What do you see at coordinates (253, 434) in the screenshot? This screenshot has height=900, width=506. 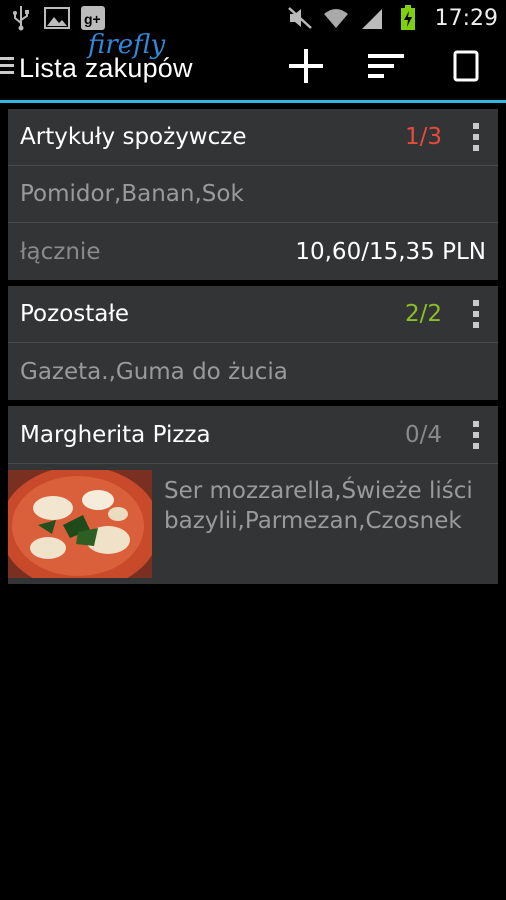 I see `list-header: Margherita Pizza 0/4` at bounding box center [253, 434].